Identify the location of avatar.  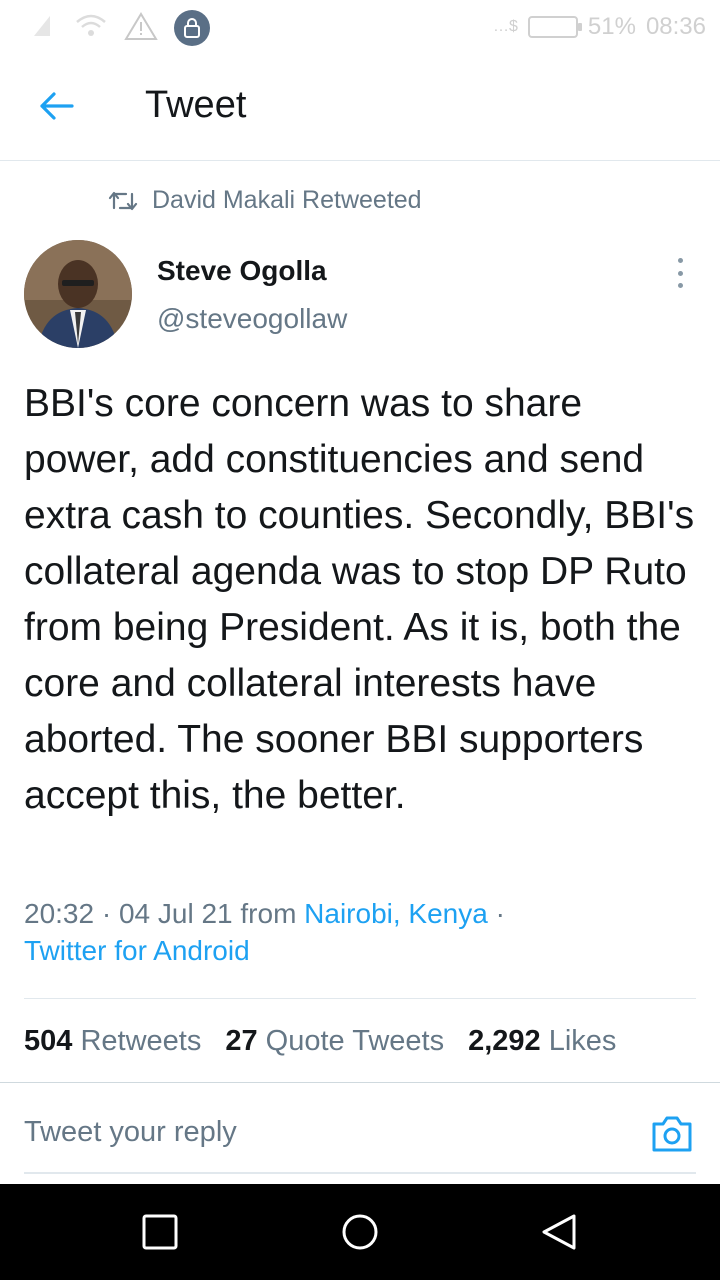
(78, 294).